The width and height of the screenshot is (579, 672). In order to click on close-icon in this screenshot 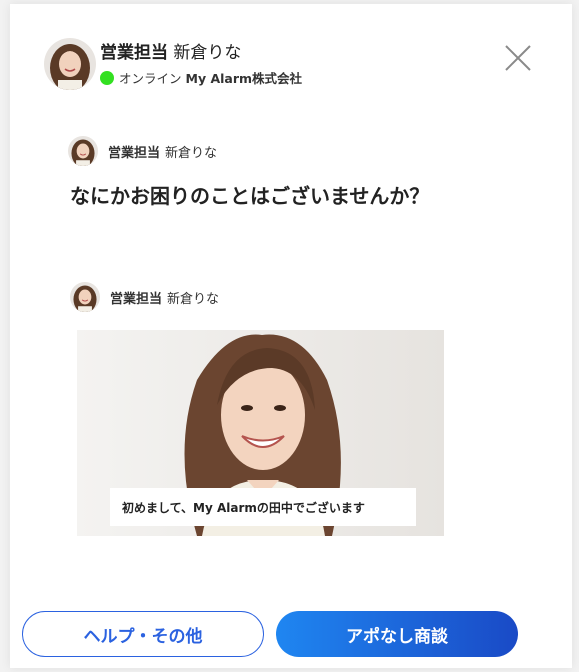, I will do `click(518, 58)`.